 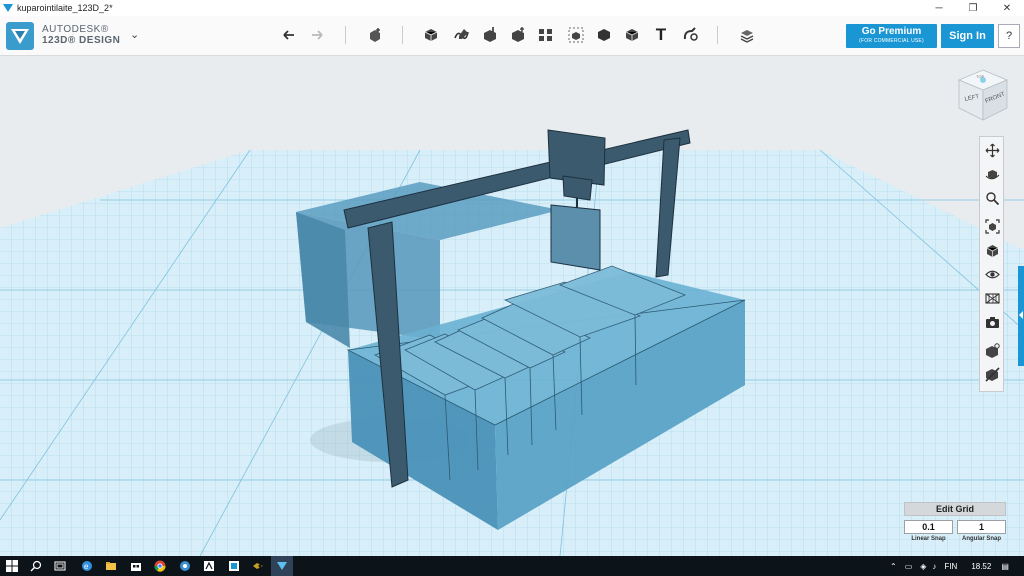 I want to click on app-icon, so click(x=209, y=566).